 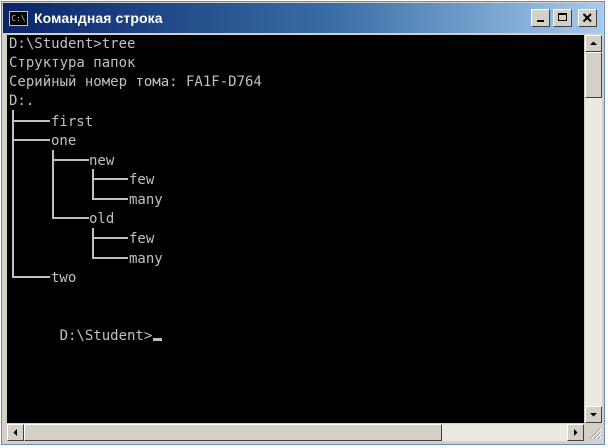 I want to click on title-bar: C:\ Командная строка, so click(x=303, y=18).